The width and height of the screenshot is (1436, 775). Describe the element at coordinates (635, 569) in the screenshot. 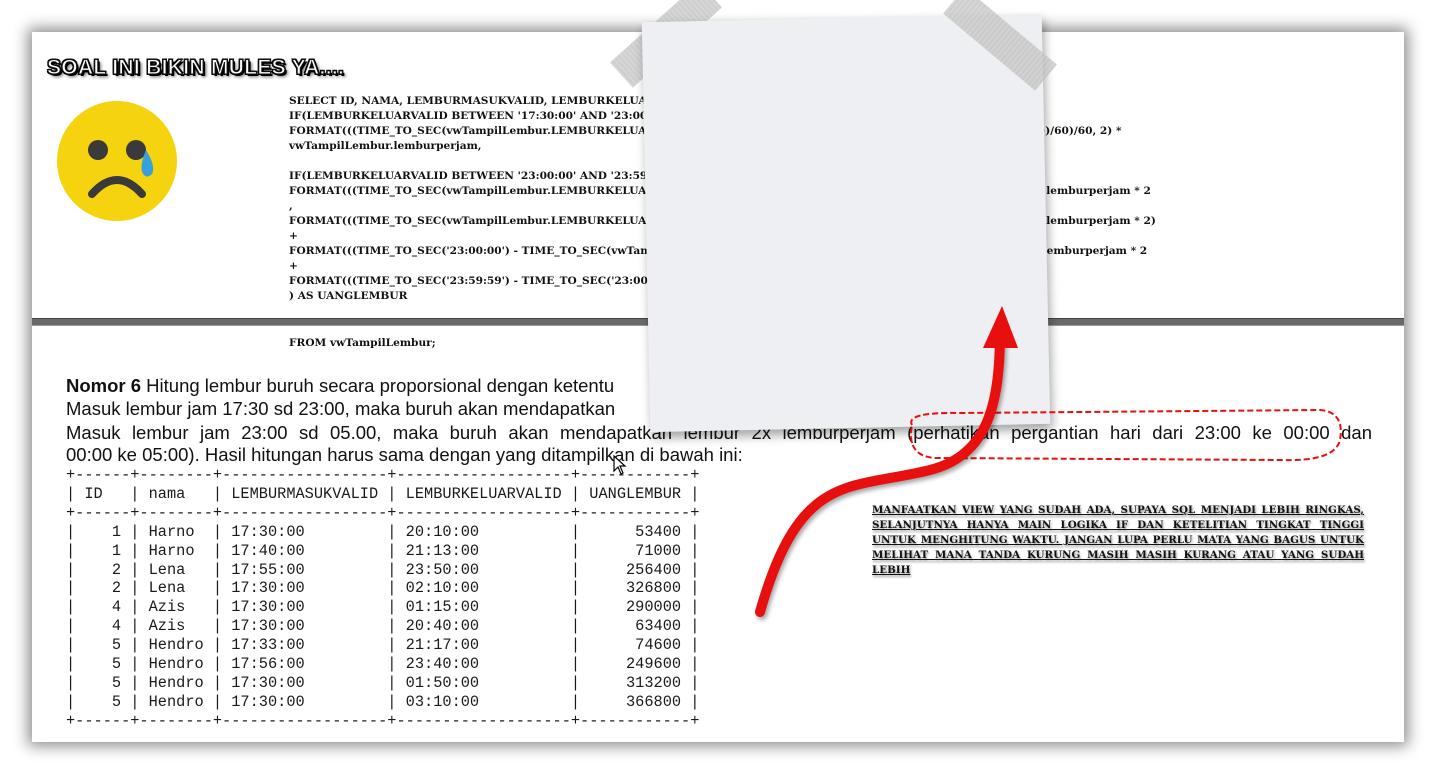

I see `cell-uang: 256400` at that location.